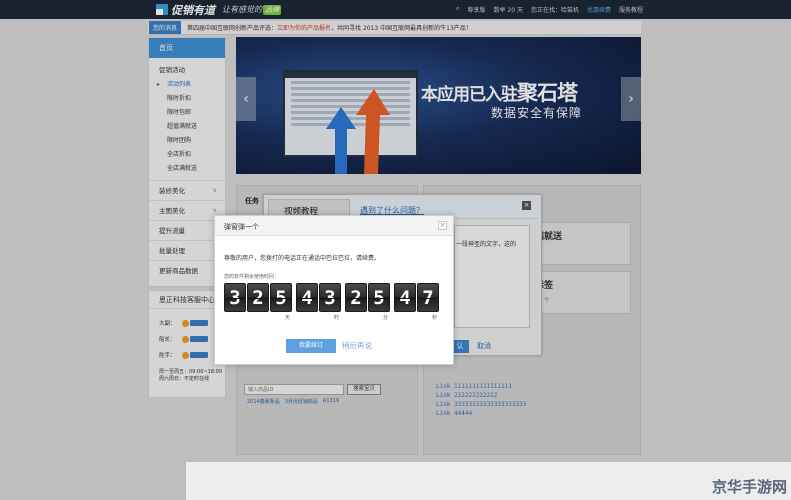 The height and width of the screenshot is (500, 791). What do you see at coordinates (187, 190) in the screenshot?
I see `sidebar-item-decoration: 装修美化 ∨` at bounding box center [187, 190].